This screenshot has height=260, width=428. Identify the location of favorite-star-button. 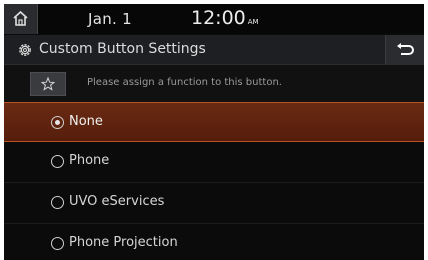
(48, 84).